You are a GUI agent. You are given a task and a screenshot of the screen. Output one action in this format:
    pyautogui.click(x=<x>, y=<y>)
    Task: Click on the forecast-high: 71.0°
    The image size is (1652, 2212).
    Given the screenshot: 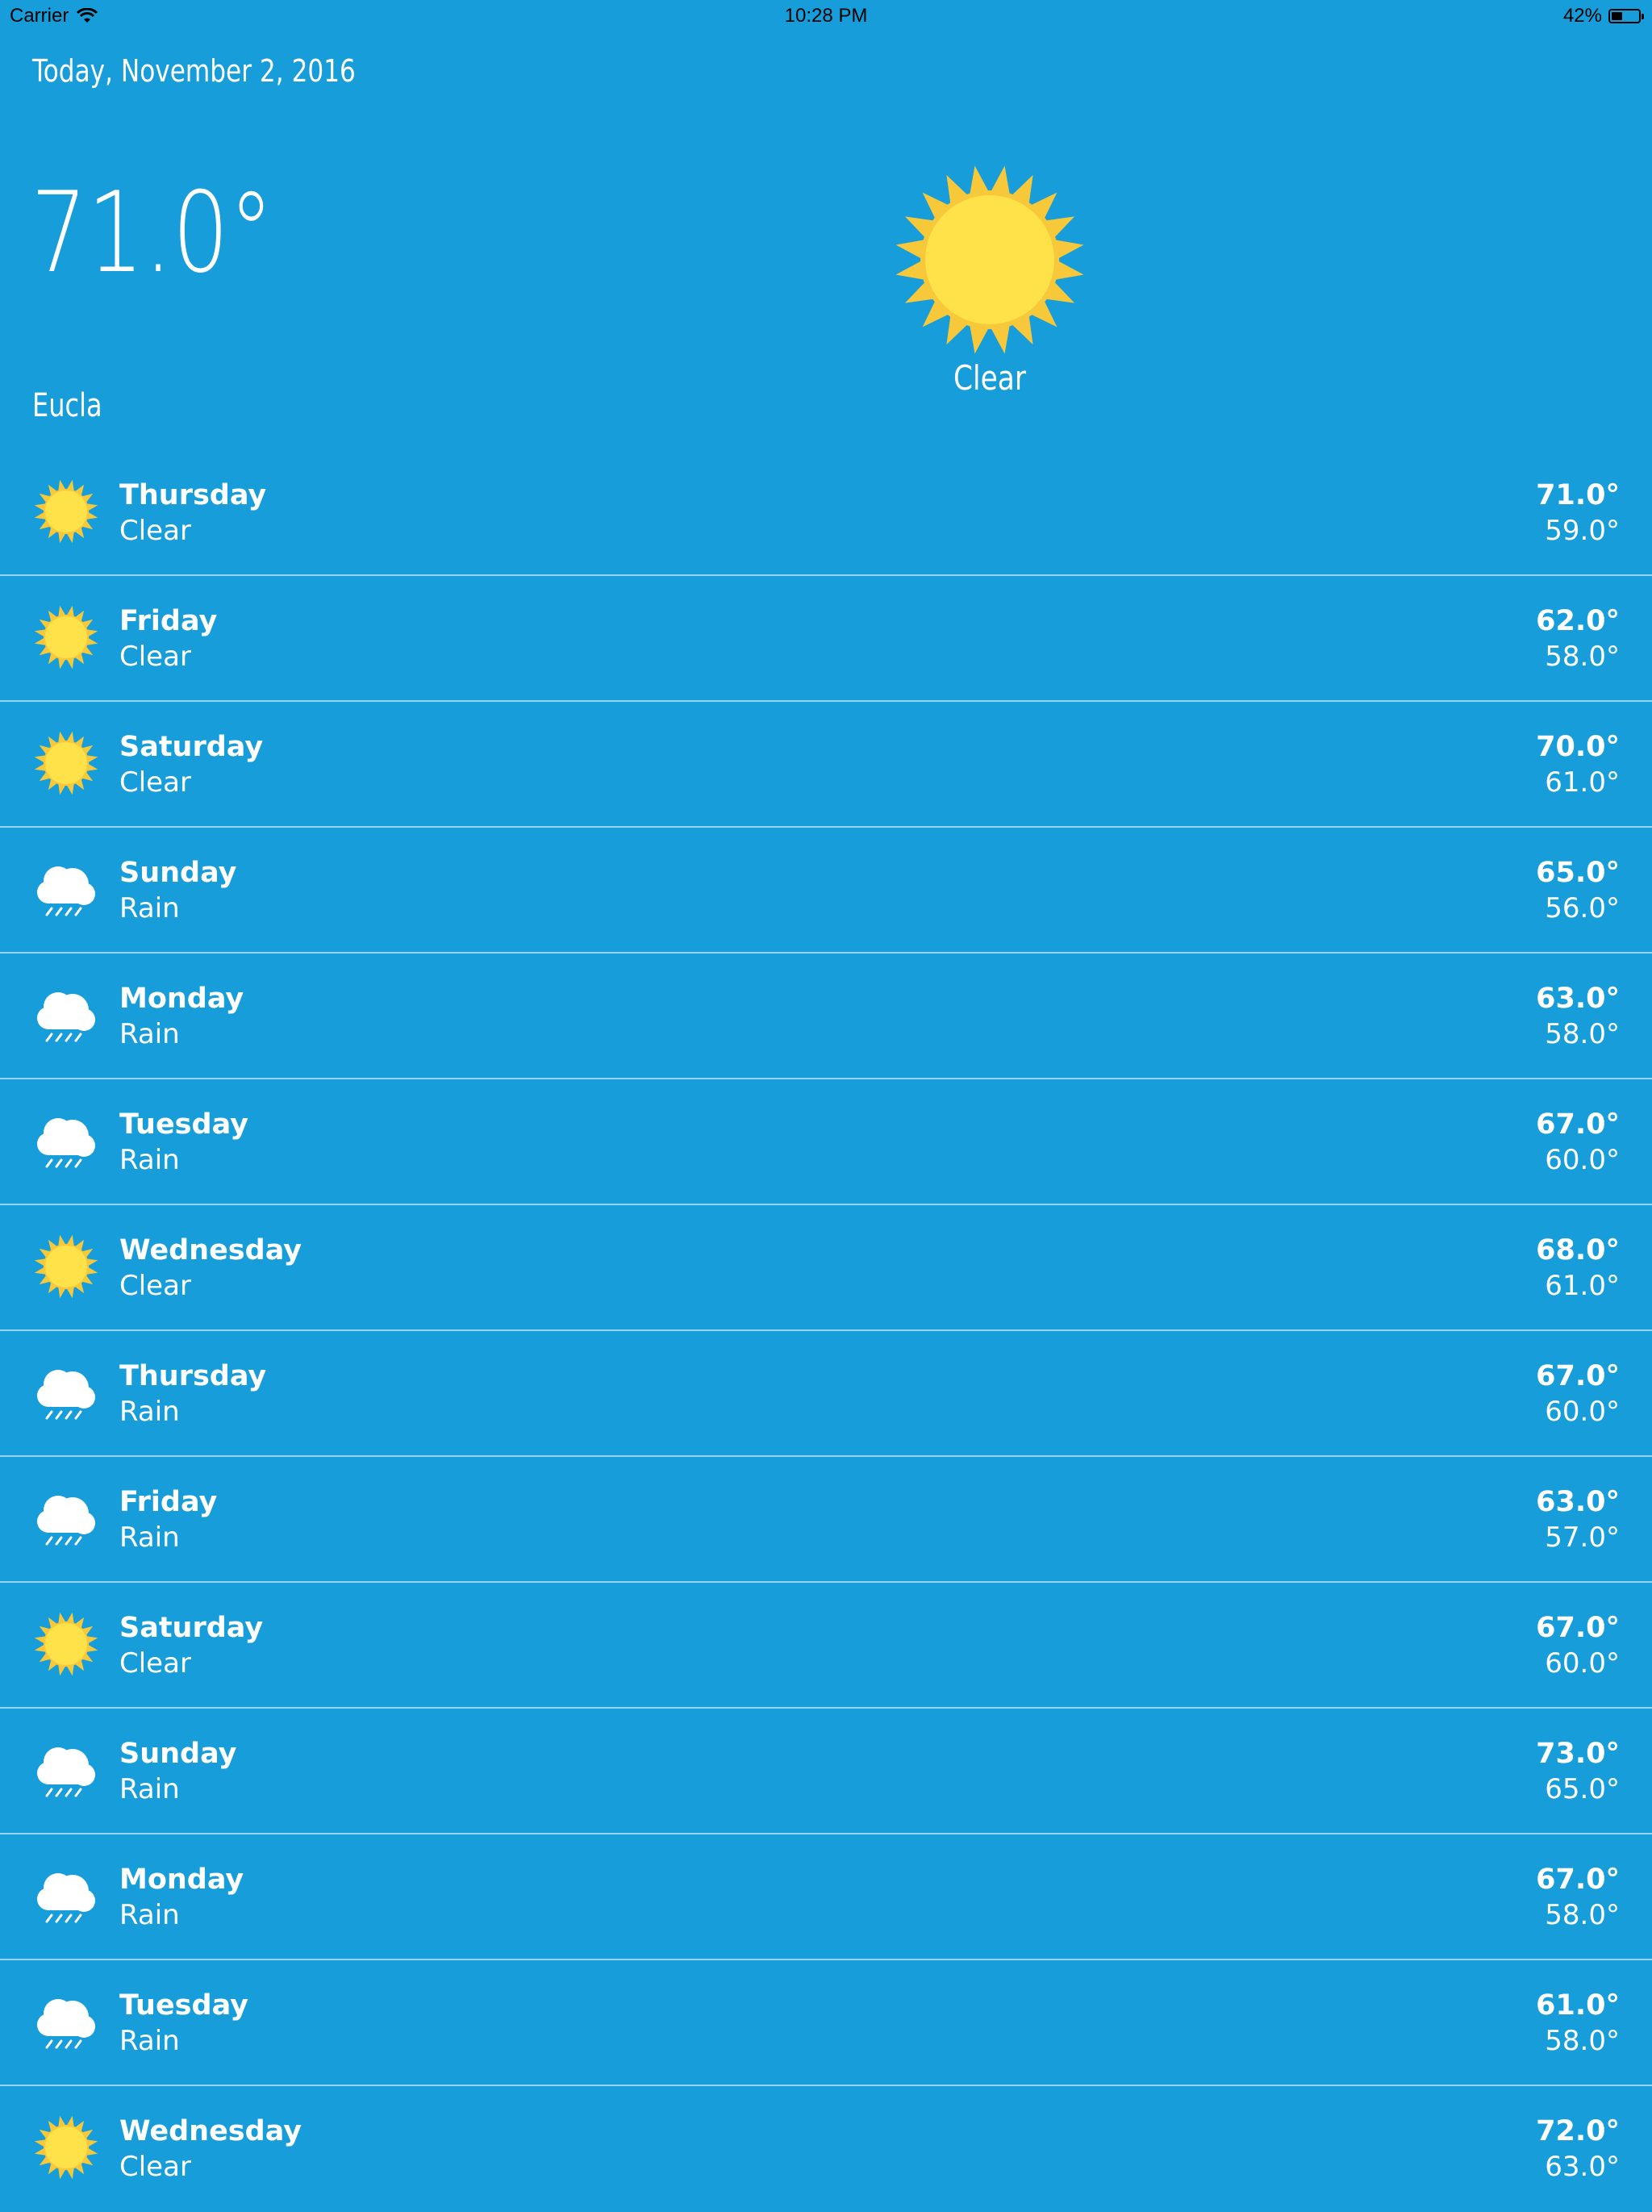 What is the action you would take?
    pyautogui.click(x=1578, y=495)
    